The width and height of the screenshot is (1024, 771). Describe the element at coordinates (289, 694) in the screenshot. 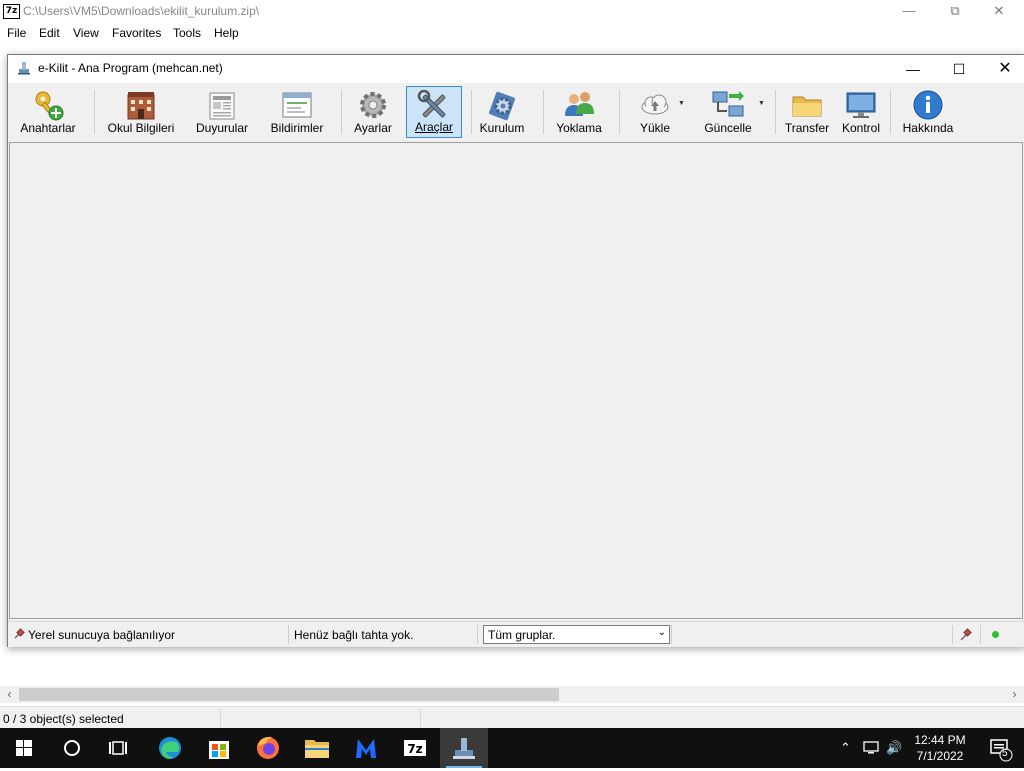

I see `scrollbar-thumb` at that location.